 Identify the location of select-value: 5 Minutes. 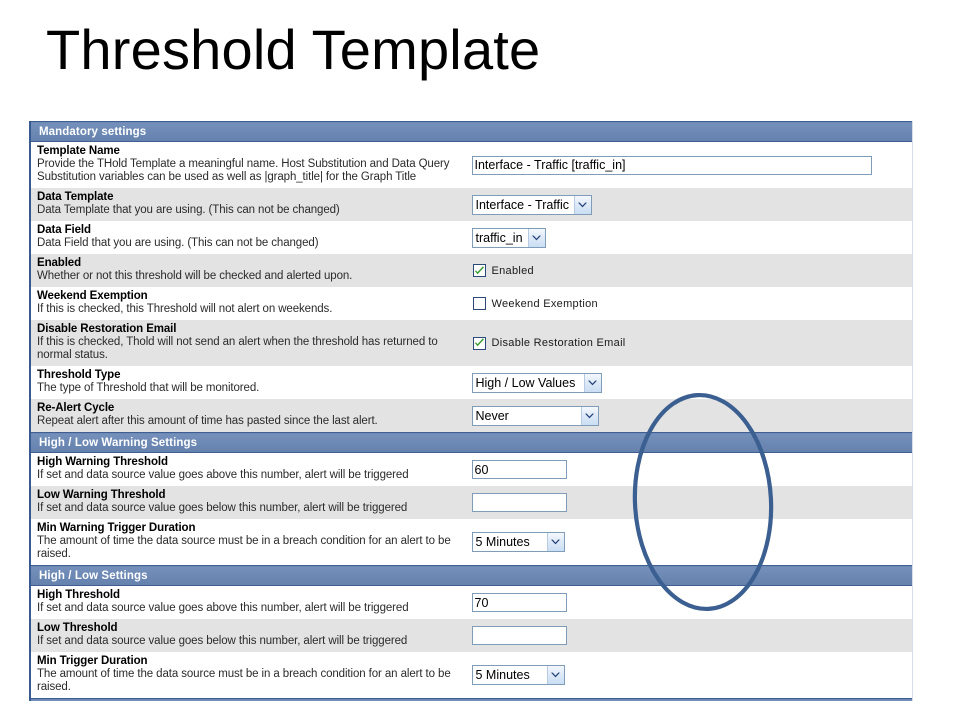
(502, 675).